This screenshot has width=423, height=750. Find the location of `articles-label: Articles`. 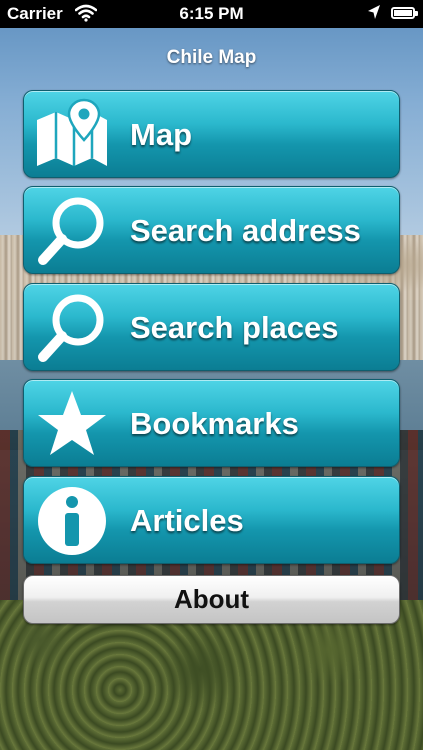

articles-label: Articles is located at coordinates (187, 520).